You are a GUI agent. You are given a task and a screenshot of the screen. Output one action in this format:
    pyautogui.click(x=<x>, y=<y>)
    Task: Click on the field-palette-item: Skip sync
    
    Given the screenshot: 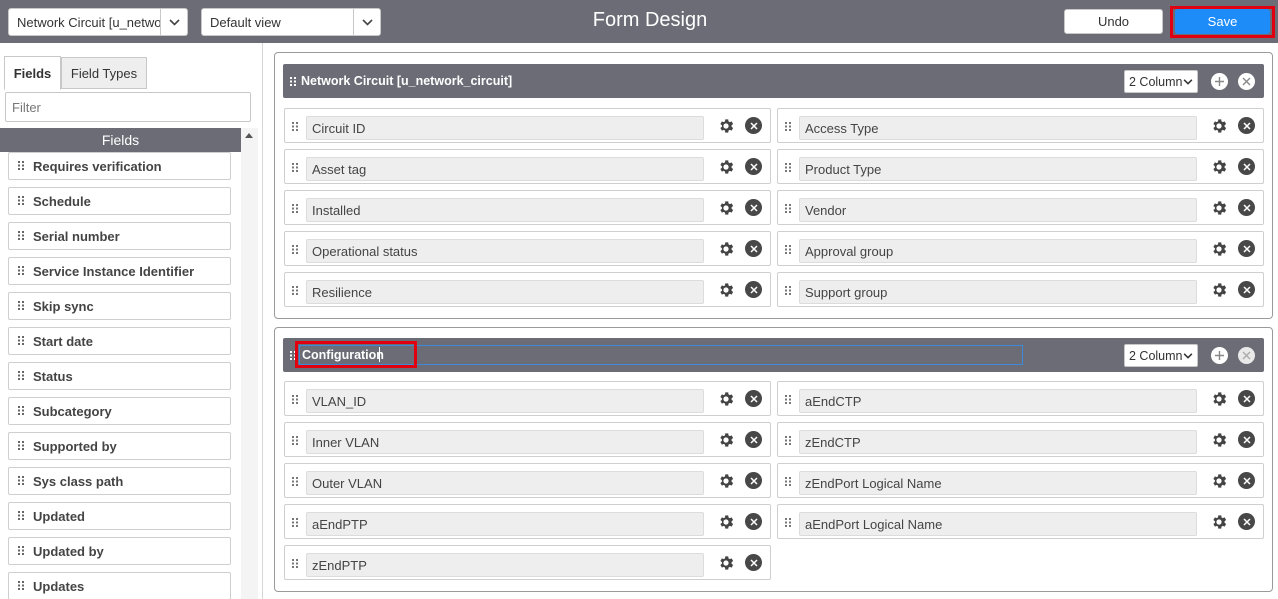 What is the action you would take?
    pyautogui.click(x=119, y=306)
    